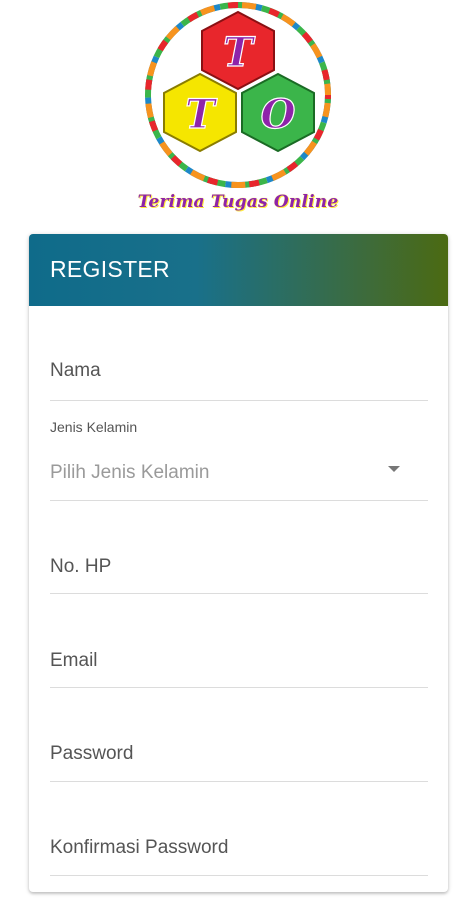 Image resolution: width=476 pixels, height=900 pixels. Describe the element at coordinates (110, 269) in the screenshot. I see `register-title: REGISTER` at that location.